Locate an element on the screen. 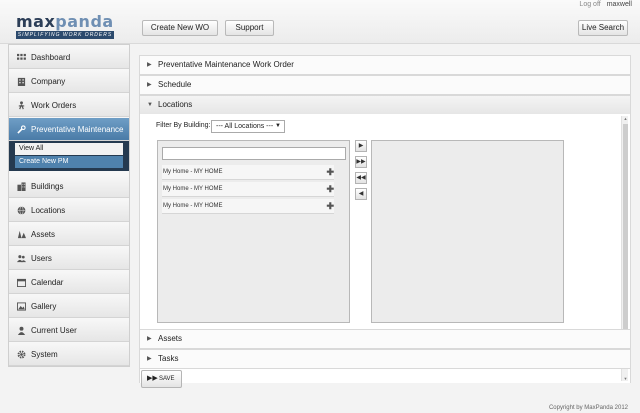 The image size is (640, 413). footer-copyright: Copyright by MaxPanda 2012 is located at coordinates (588, 408).